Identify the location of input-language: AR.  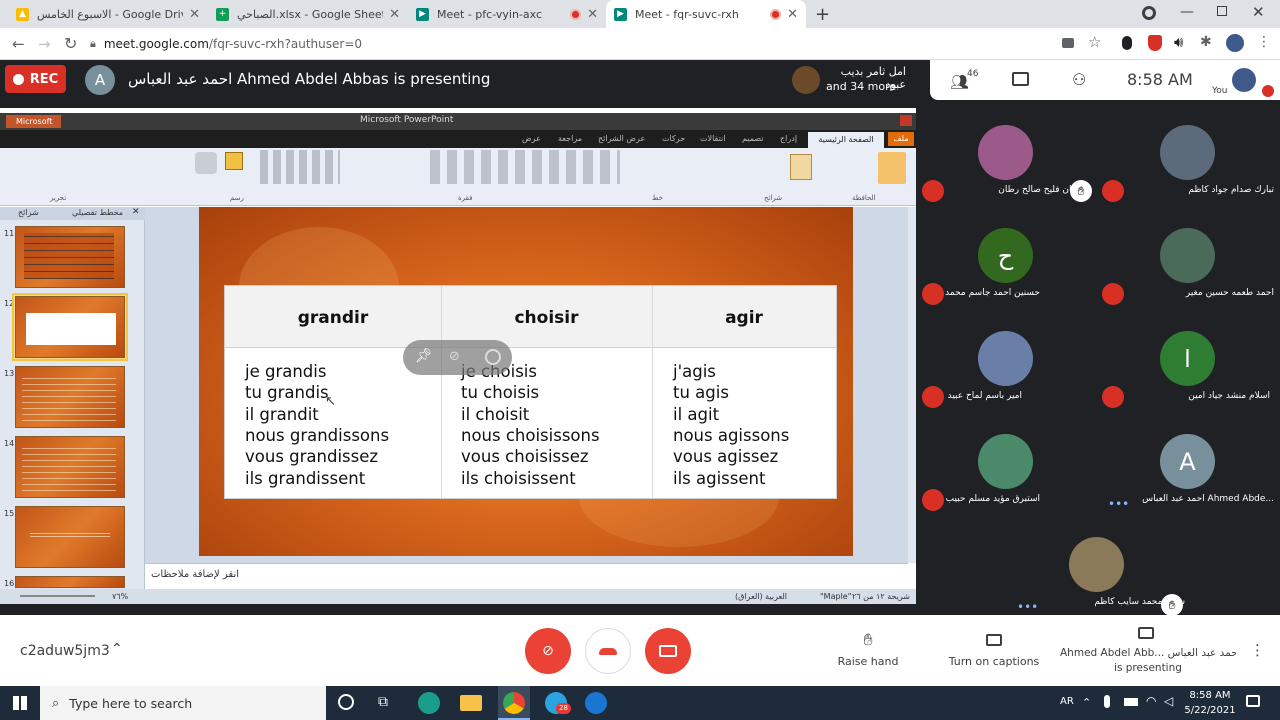
(1067, 701).